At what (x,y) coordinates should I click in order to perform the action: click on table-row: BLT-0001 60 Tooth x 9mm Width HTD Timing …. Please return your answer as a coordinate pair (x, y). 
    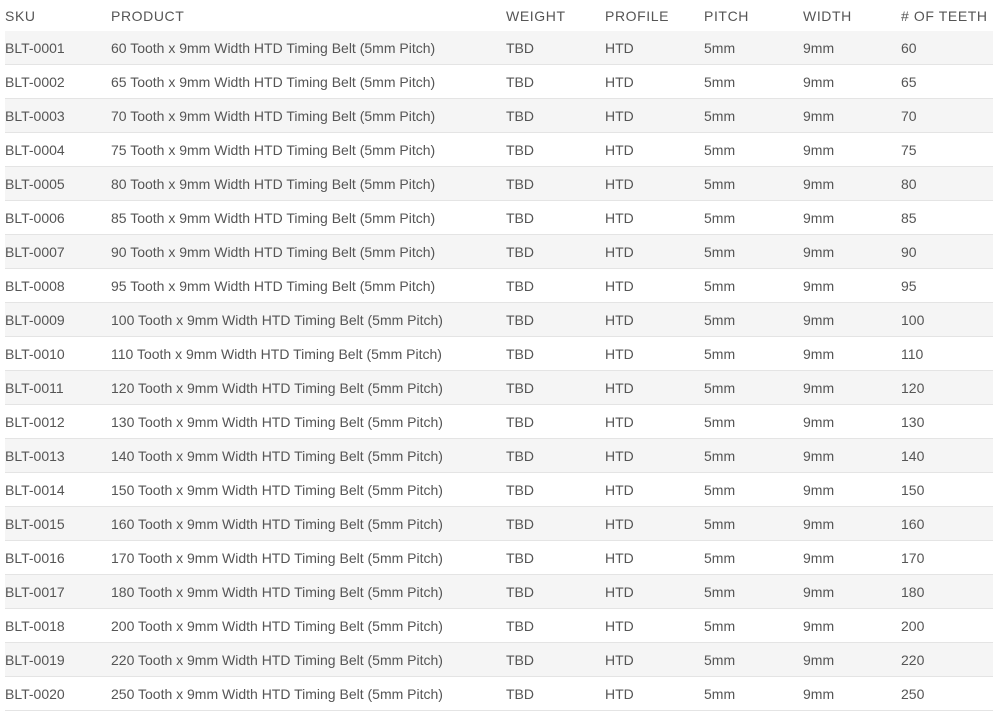
    Looking at the image, I should click on (499, 48).